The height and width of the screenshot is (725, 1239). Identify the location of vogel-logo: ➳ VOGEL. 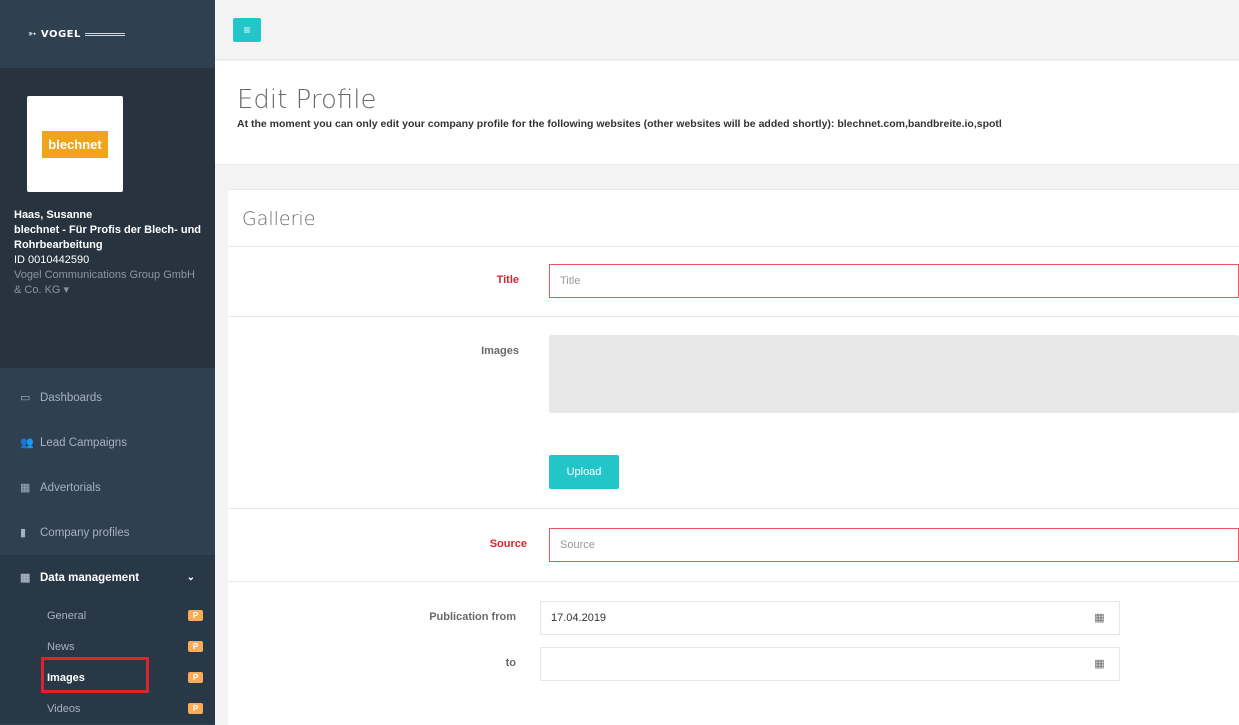
(76, 34).